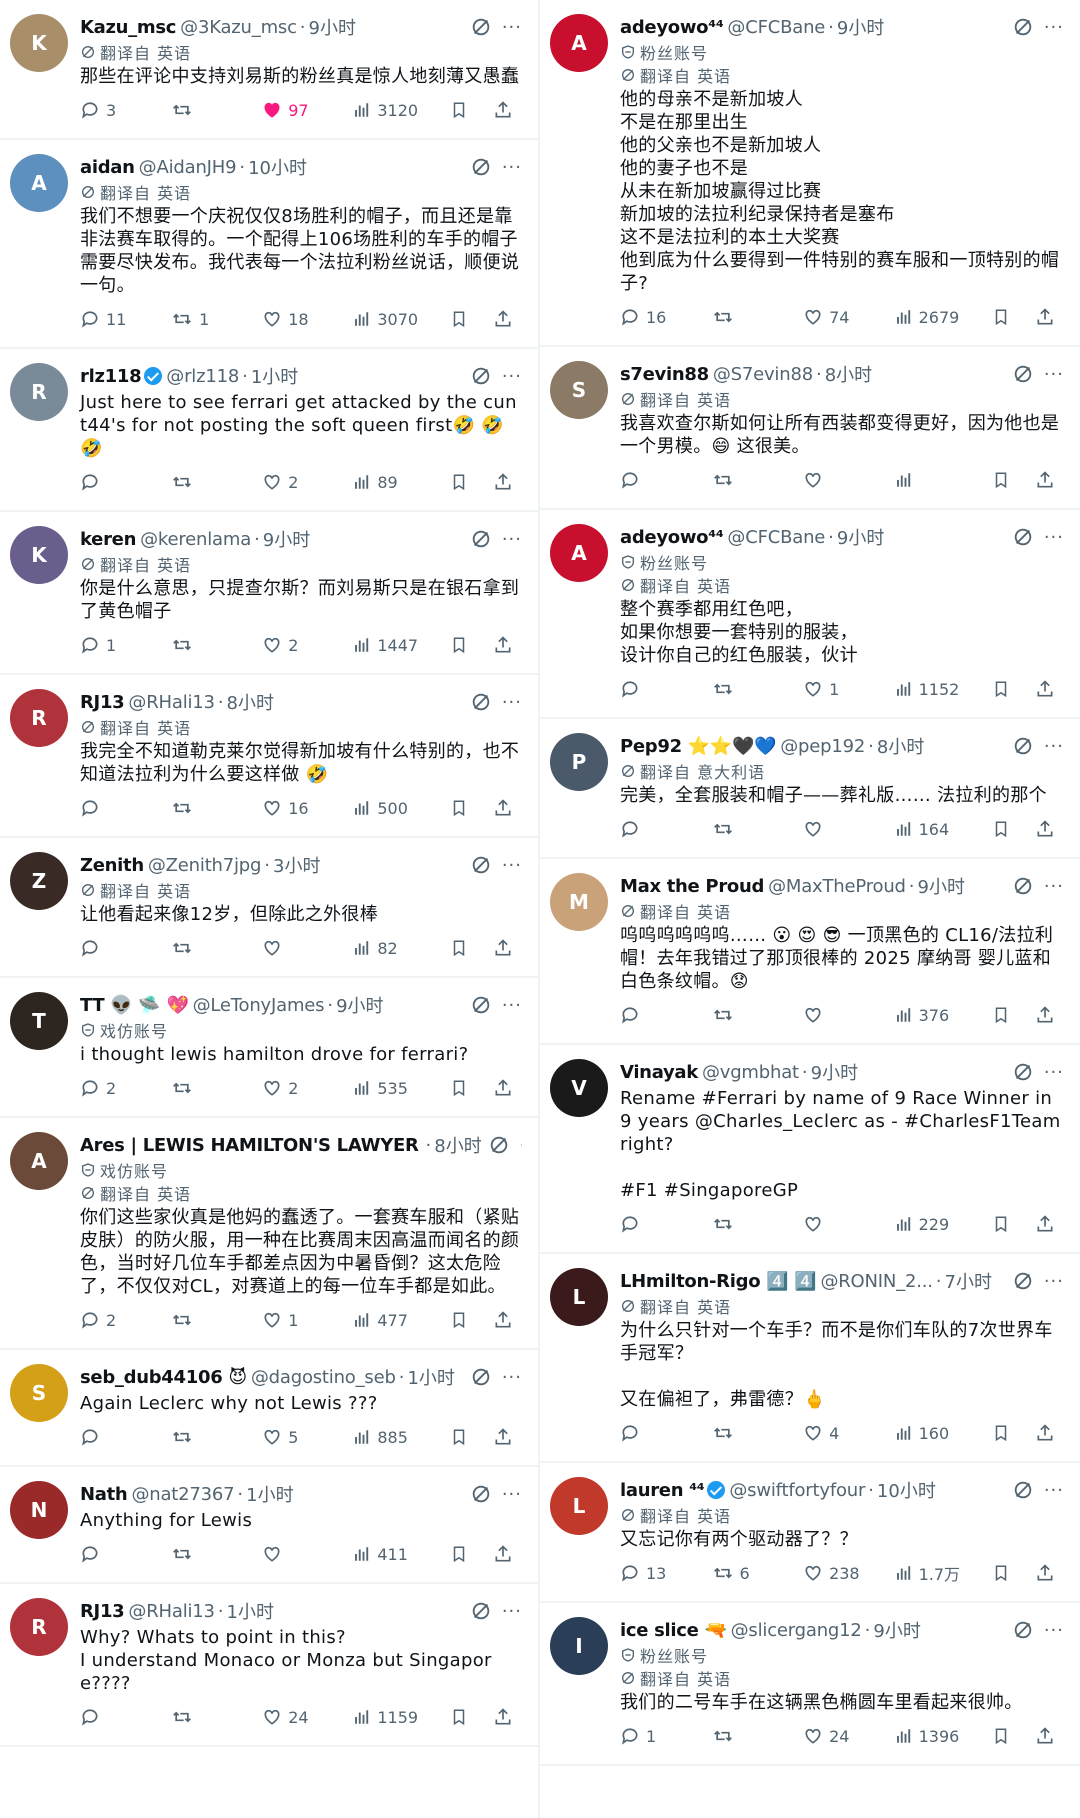 Image resolution: width=1080 pixels, height=1818 pixels. Describe the element at coordinates (111, 376) in the screenshot. I see `display-name: rlz118` at that location.